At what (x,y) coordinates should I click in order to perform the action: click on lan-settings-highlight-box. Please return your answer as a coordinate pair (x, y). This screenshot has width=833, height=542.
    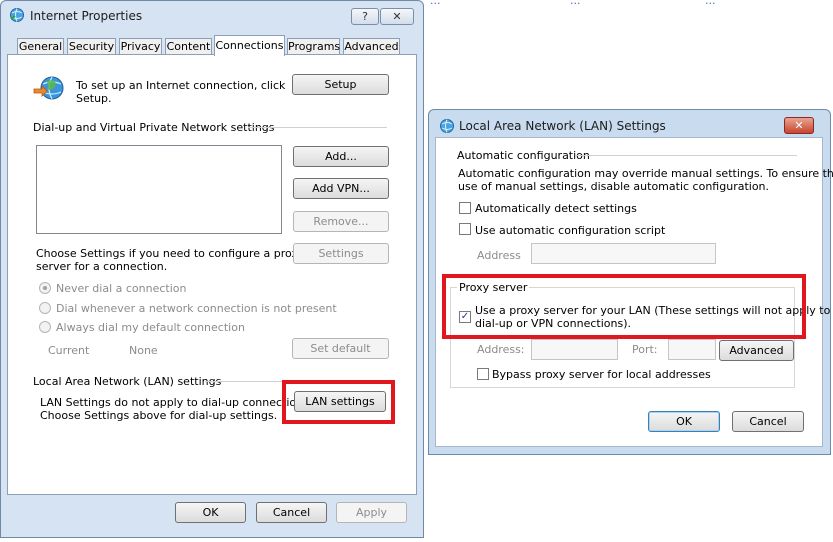
    Looking at the image, I should click on (338, 402).